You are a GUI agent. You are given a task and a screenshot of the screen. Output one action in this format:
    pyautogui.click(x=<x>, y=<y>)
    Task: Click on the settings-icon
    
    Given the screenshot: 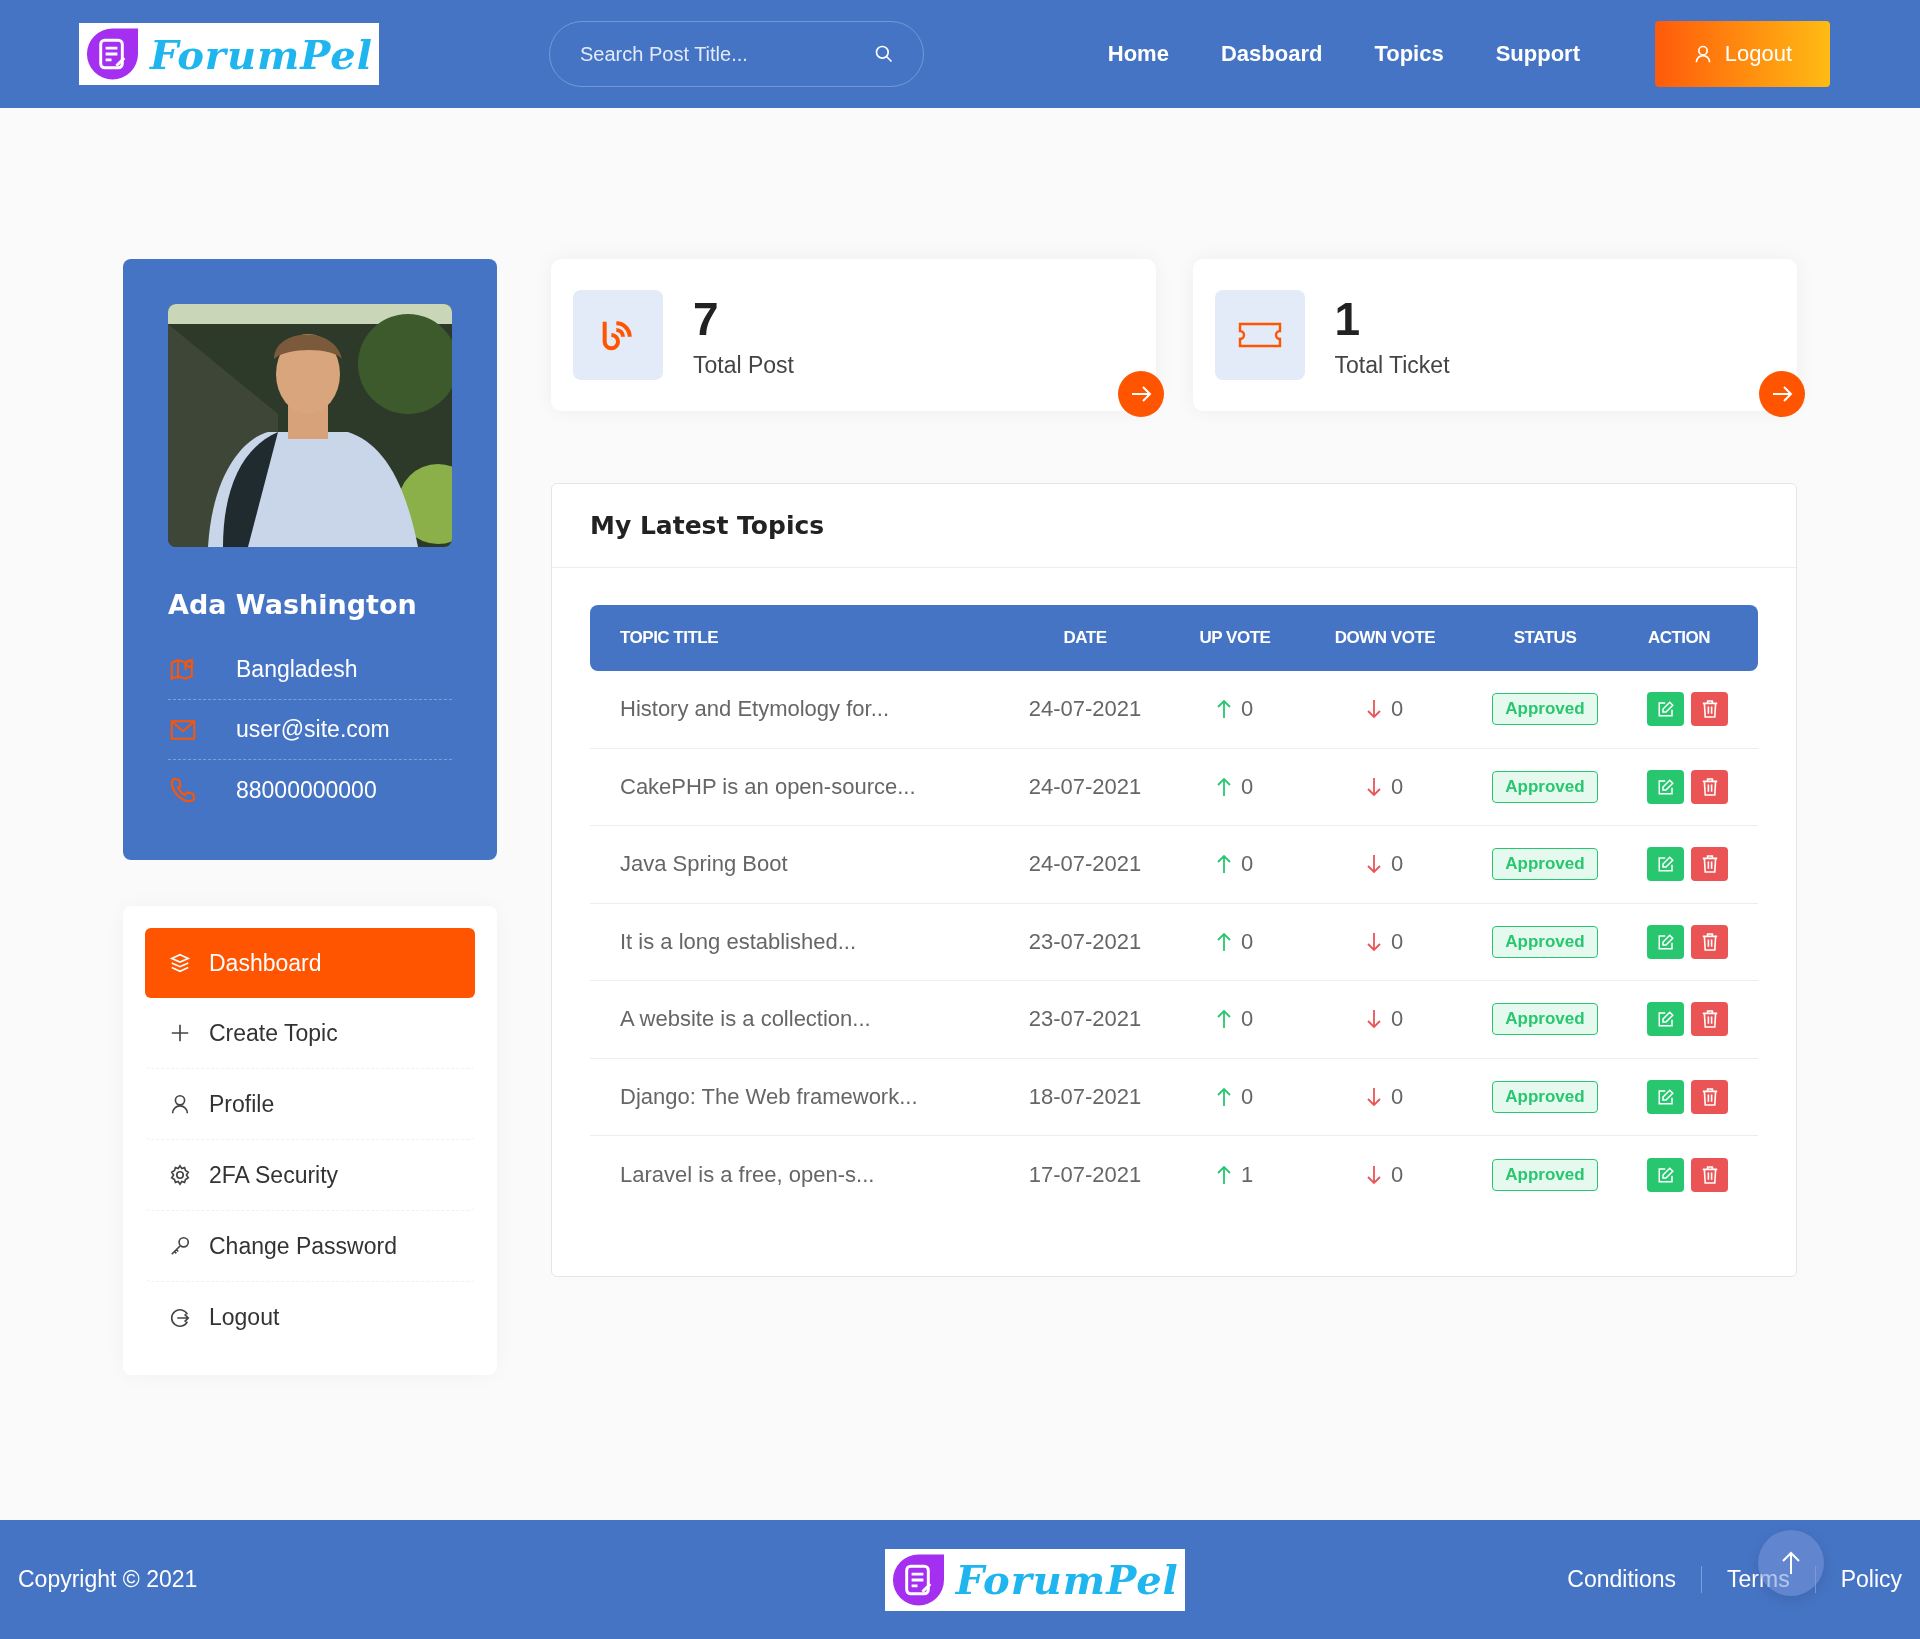 What is the action you would take?
    pyautogui.click(x=180, y=1175)
    